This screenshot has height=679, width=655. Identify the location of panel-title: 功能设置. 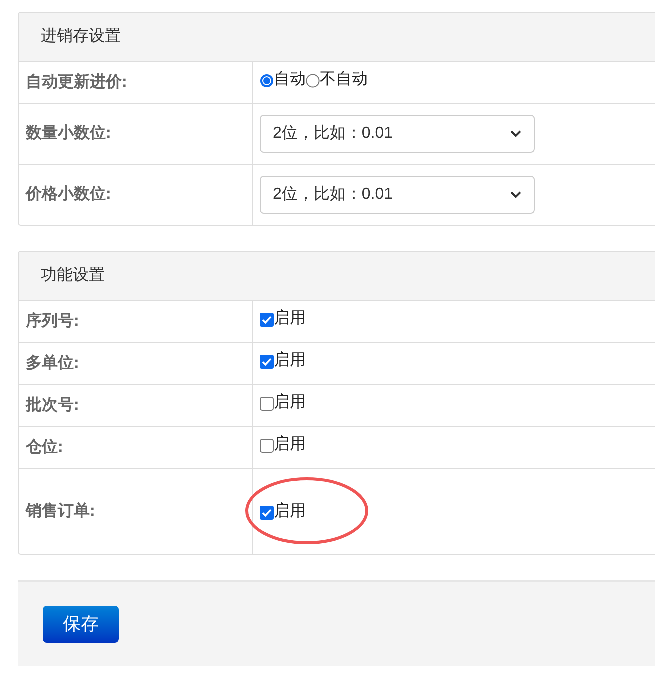
(73, 276).